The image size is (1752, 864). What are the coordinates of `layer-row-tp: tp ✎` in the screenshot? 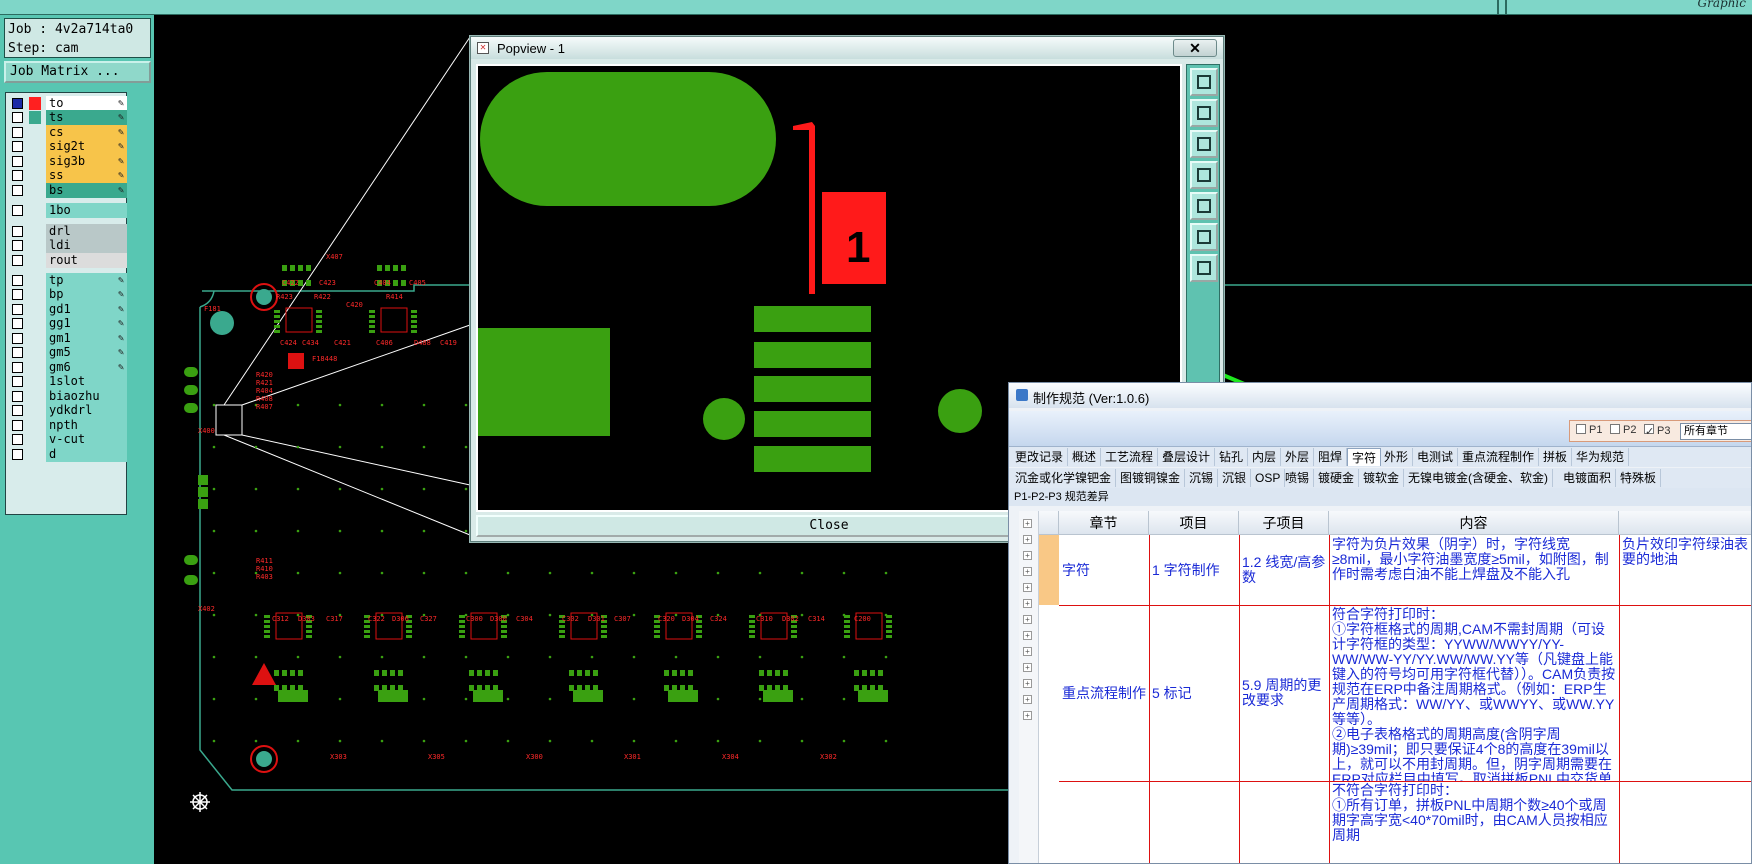 It's located at (68, 280).